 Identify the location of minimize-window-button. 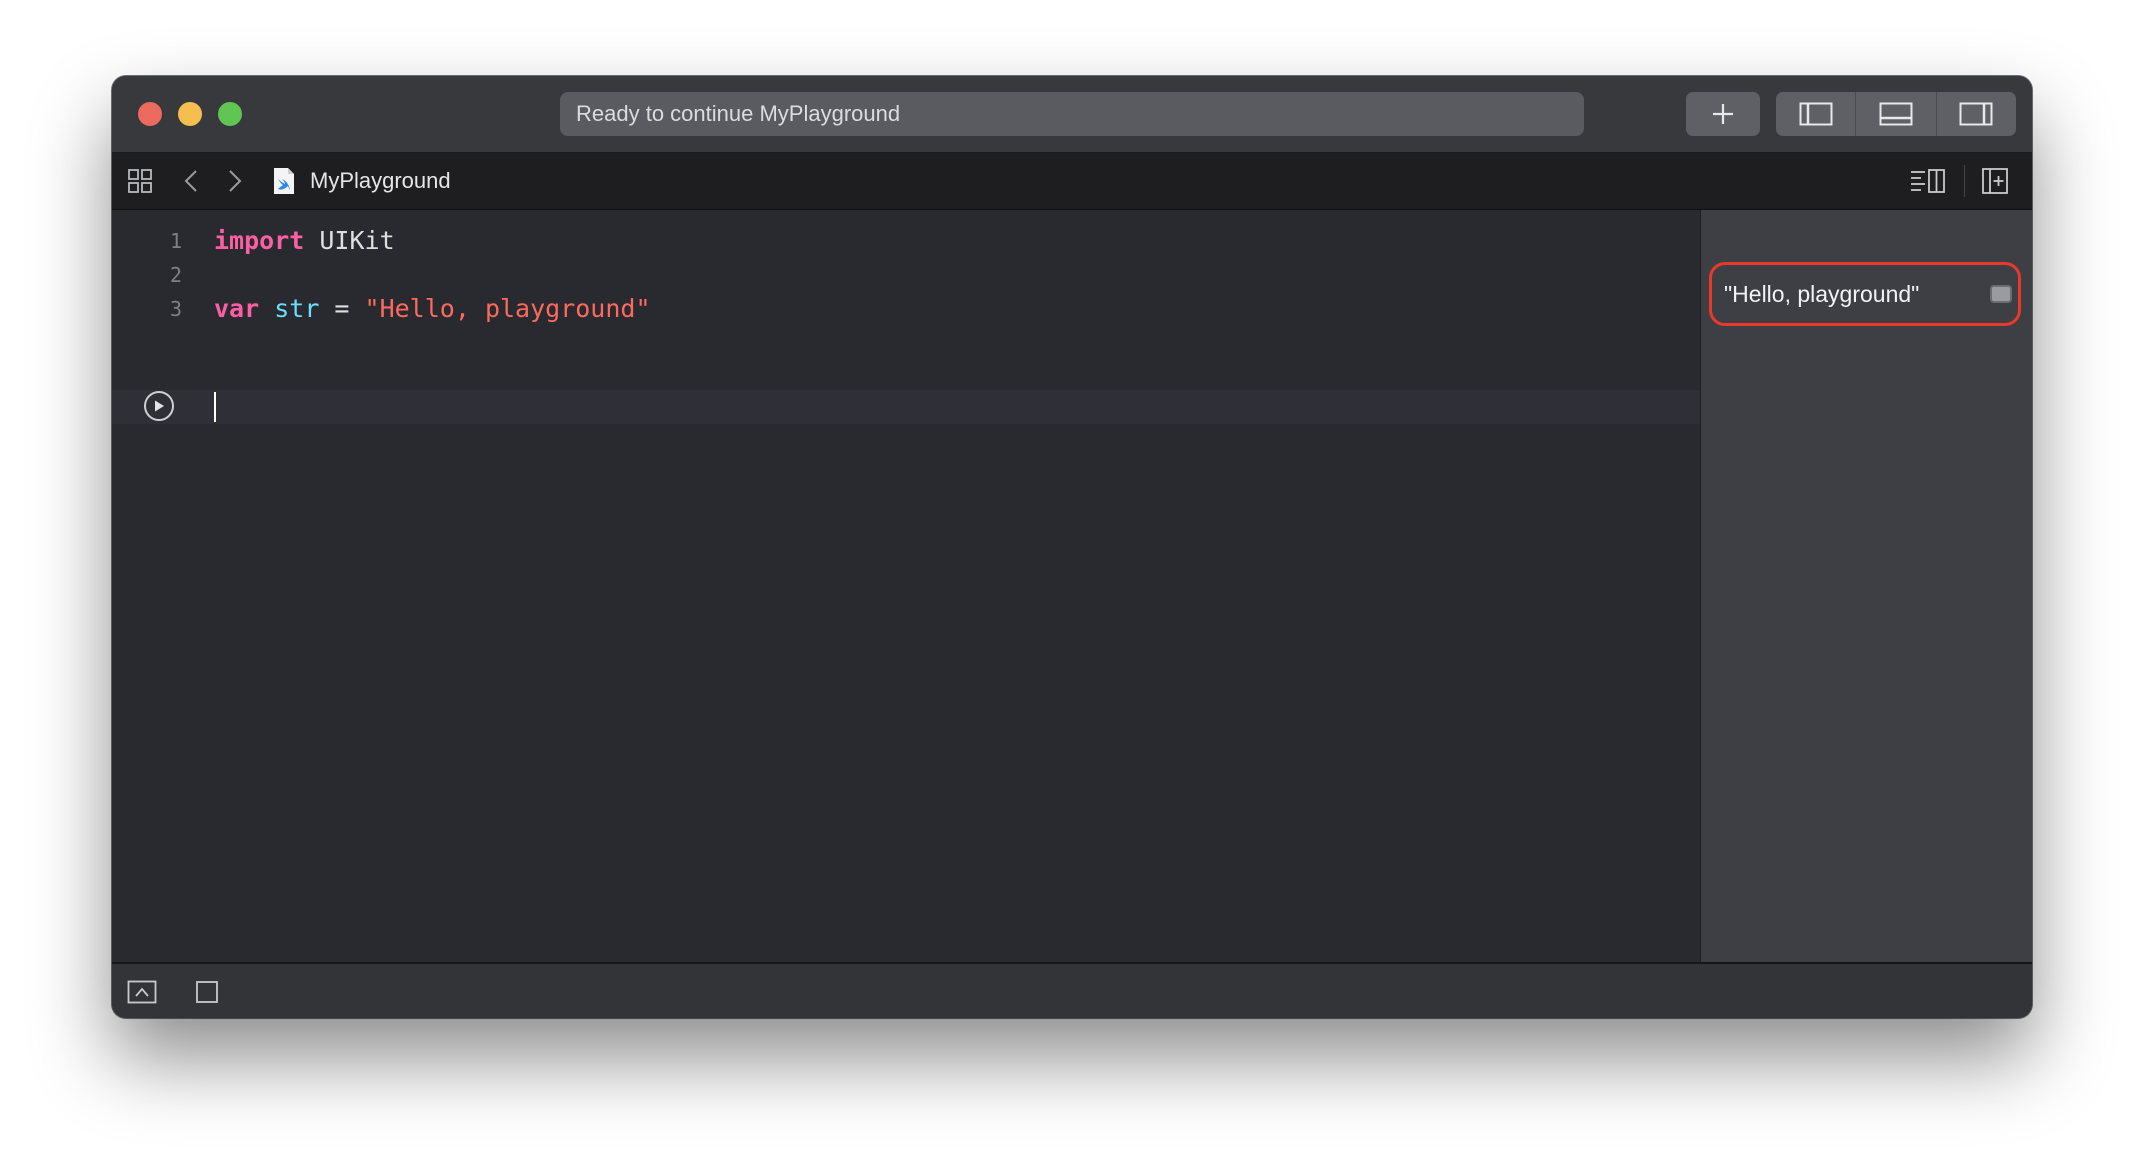
(190, 114).